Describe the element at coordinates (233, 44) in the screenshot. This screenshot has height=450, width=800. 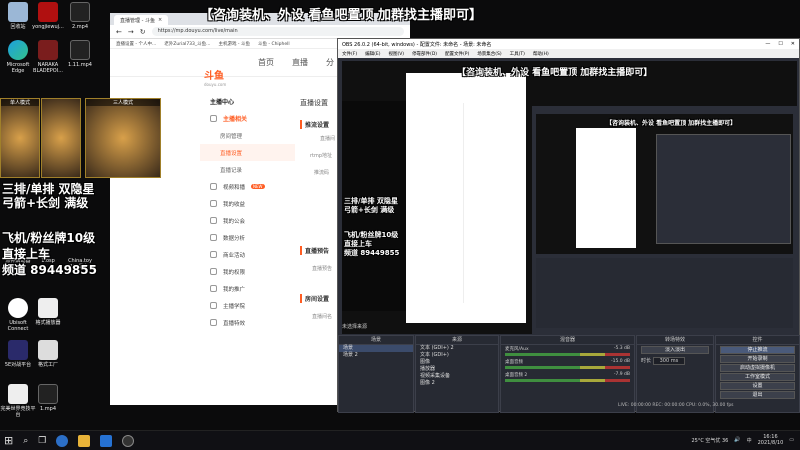
I see `bookmark-item: 主机游戏 - 斗鱼` at that location.